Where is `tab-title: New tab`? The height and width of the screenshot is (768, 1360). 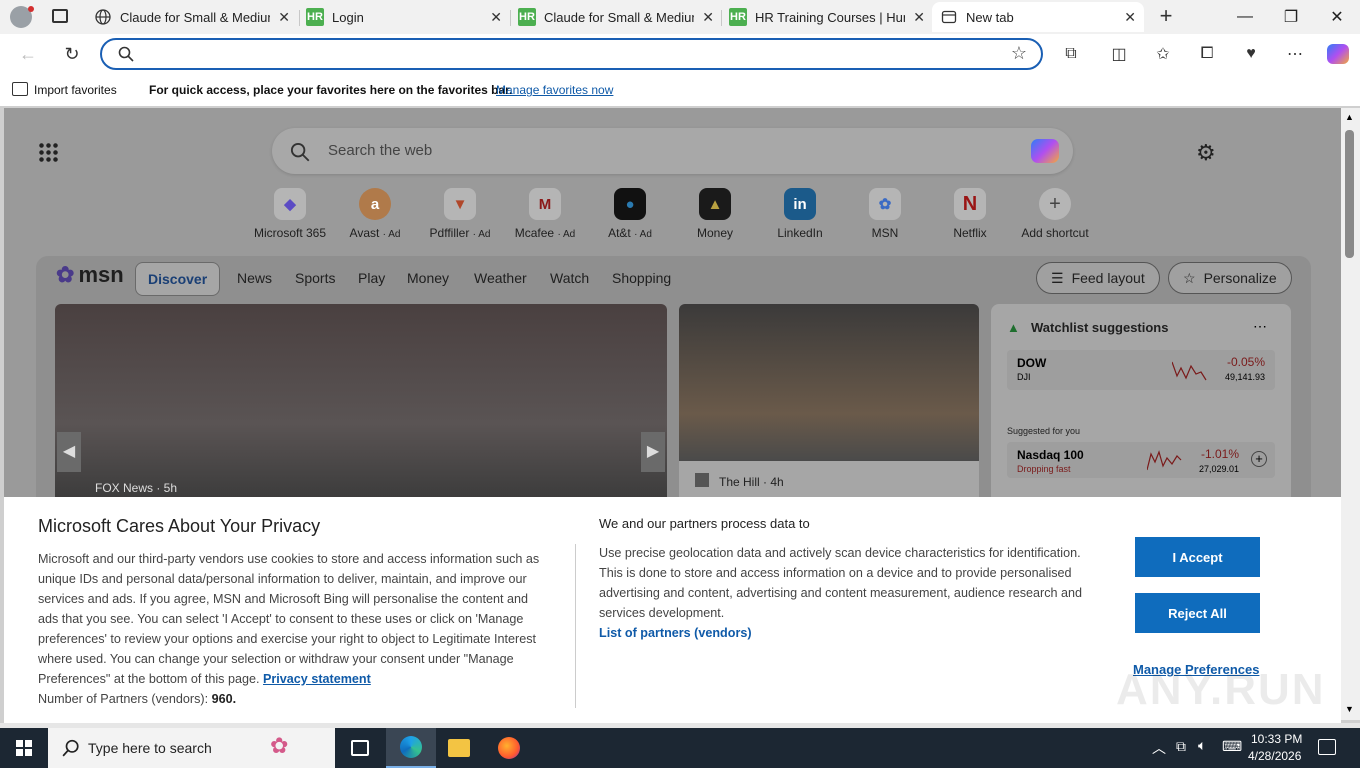 tab-title: New tab is located at coordinates (990, 17).